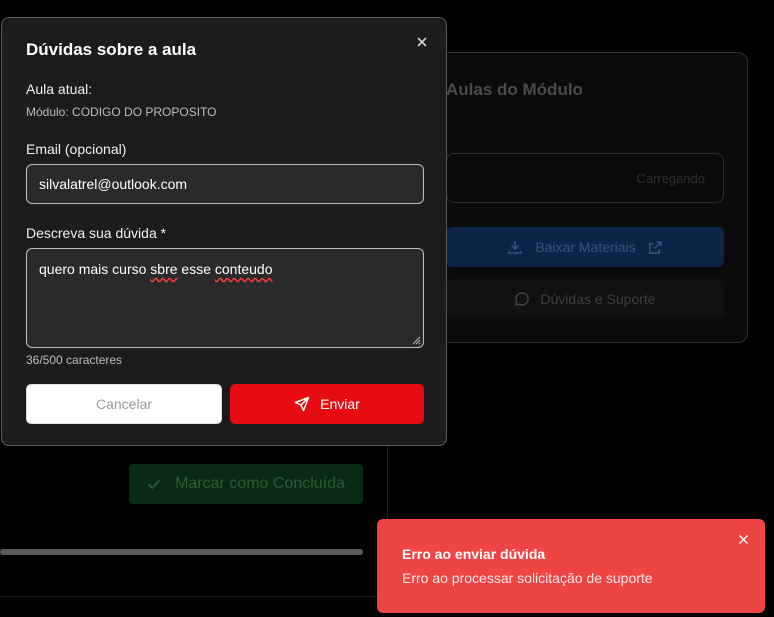 This screenshot has height=617, width=774. I want to click on modal-title: Dúvidas sobre a aula, so click(111, 49).